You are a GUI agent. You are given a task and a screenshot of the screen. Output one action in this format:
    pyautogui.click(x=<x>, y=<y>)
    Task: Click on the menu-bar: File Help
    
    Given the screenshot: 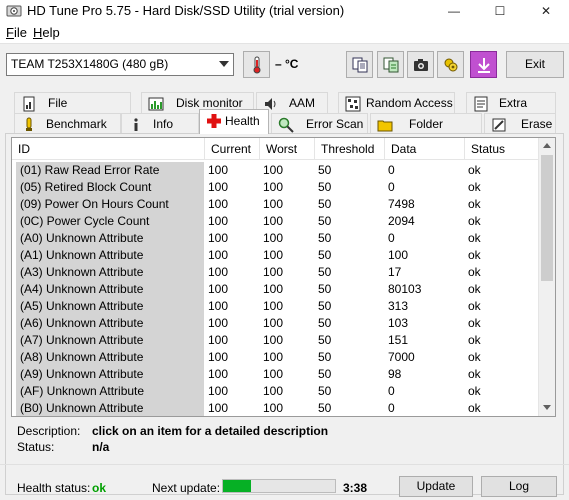 What is the action you would take?
    pyautogui.click(x=284, y=33)
    